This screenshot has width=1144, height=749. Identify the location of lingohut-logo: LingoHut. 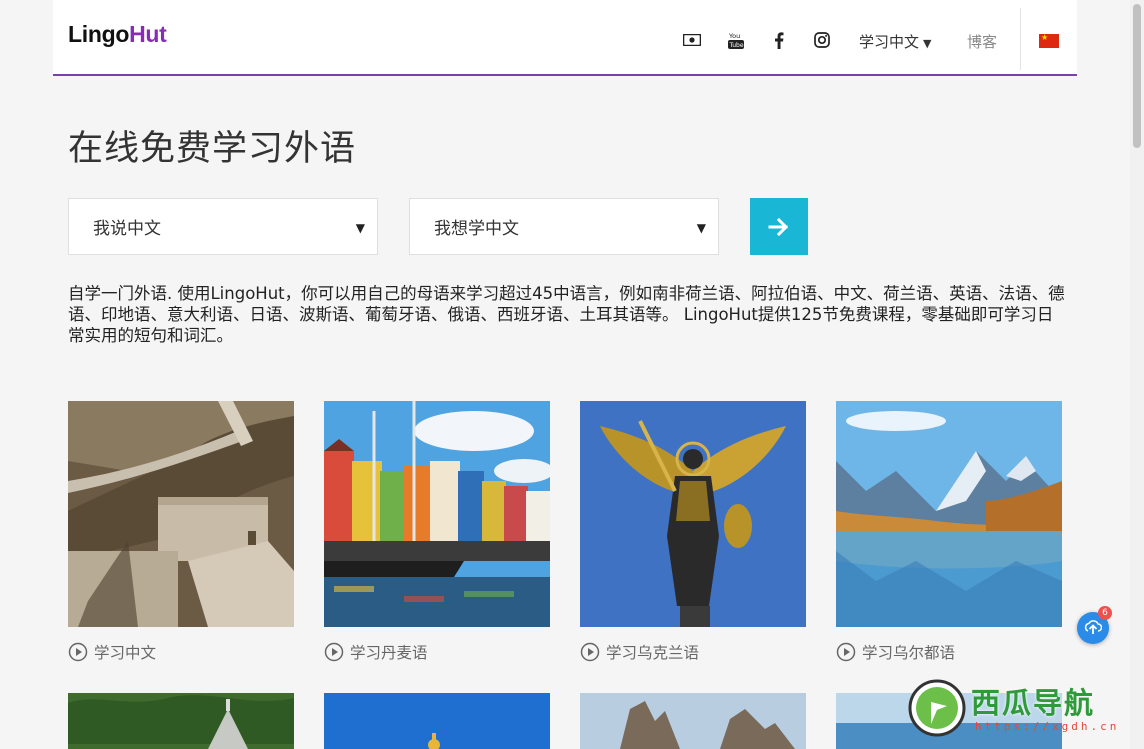
(117, 34).